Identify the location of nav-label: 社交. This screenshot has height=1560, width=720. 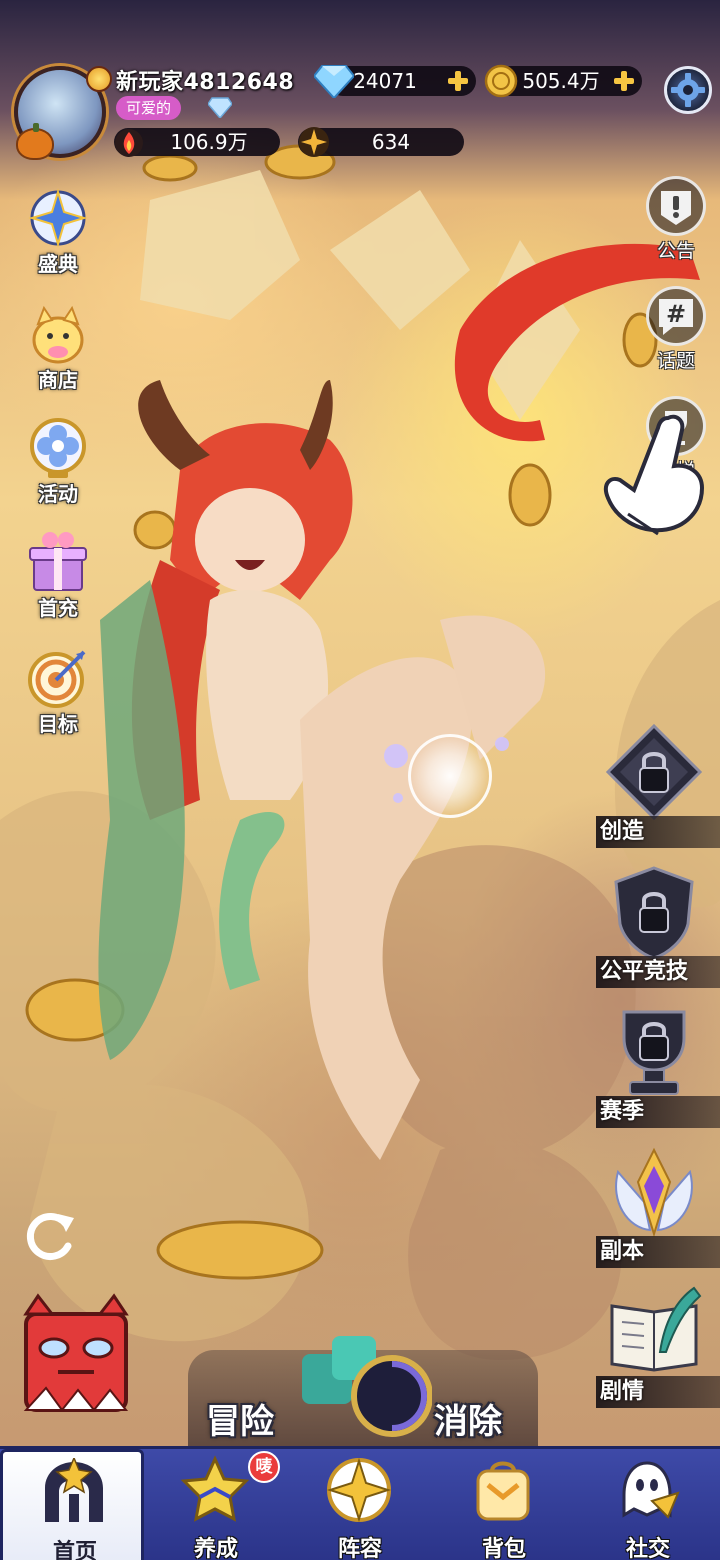
(647, 1548).